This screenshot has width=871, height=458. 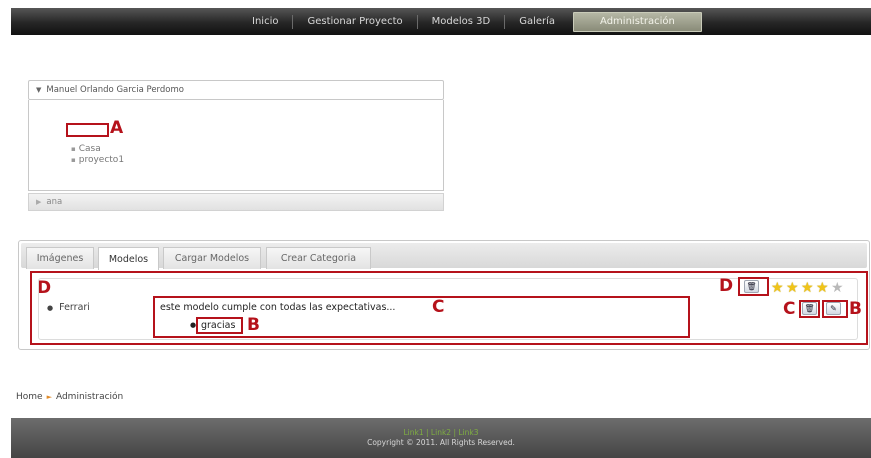 What do you see at coordinates (39, 202) in the screenshot?
I see `triangle-right-icon: ▶` at bounding box center [39, 202].